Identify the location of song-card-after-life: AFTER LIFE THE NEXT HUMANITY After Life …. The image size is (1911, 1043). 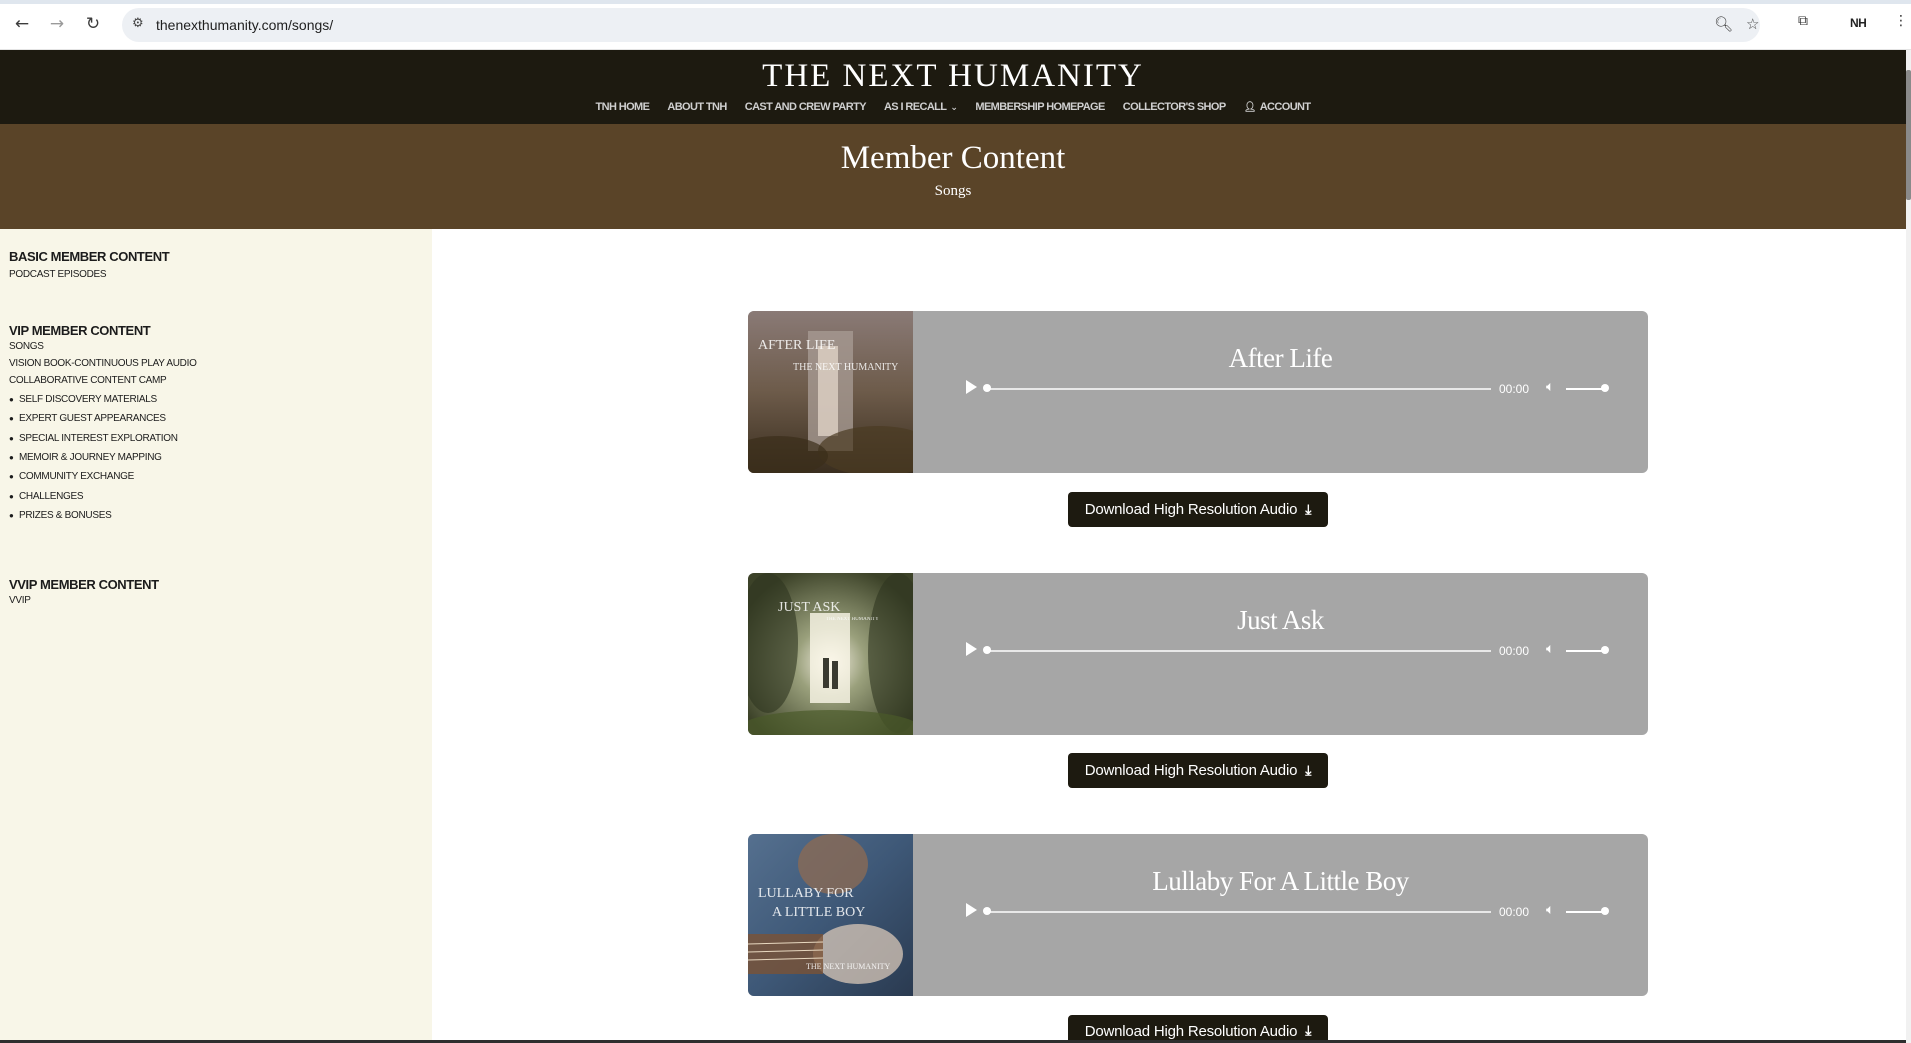
(1198, 392).